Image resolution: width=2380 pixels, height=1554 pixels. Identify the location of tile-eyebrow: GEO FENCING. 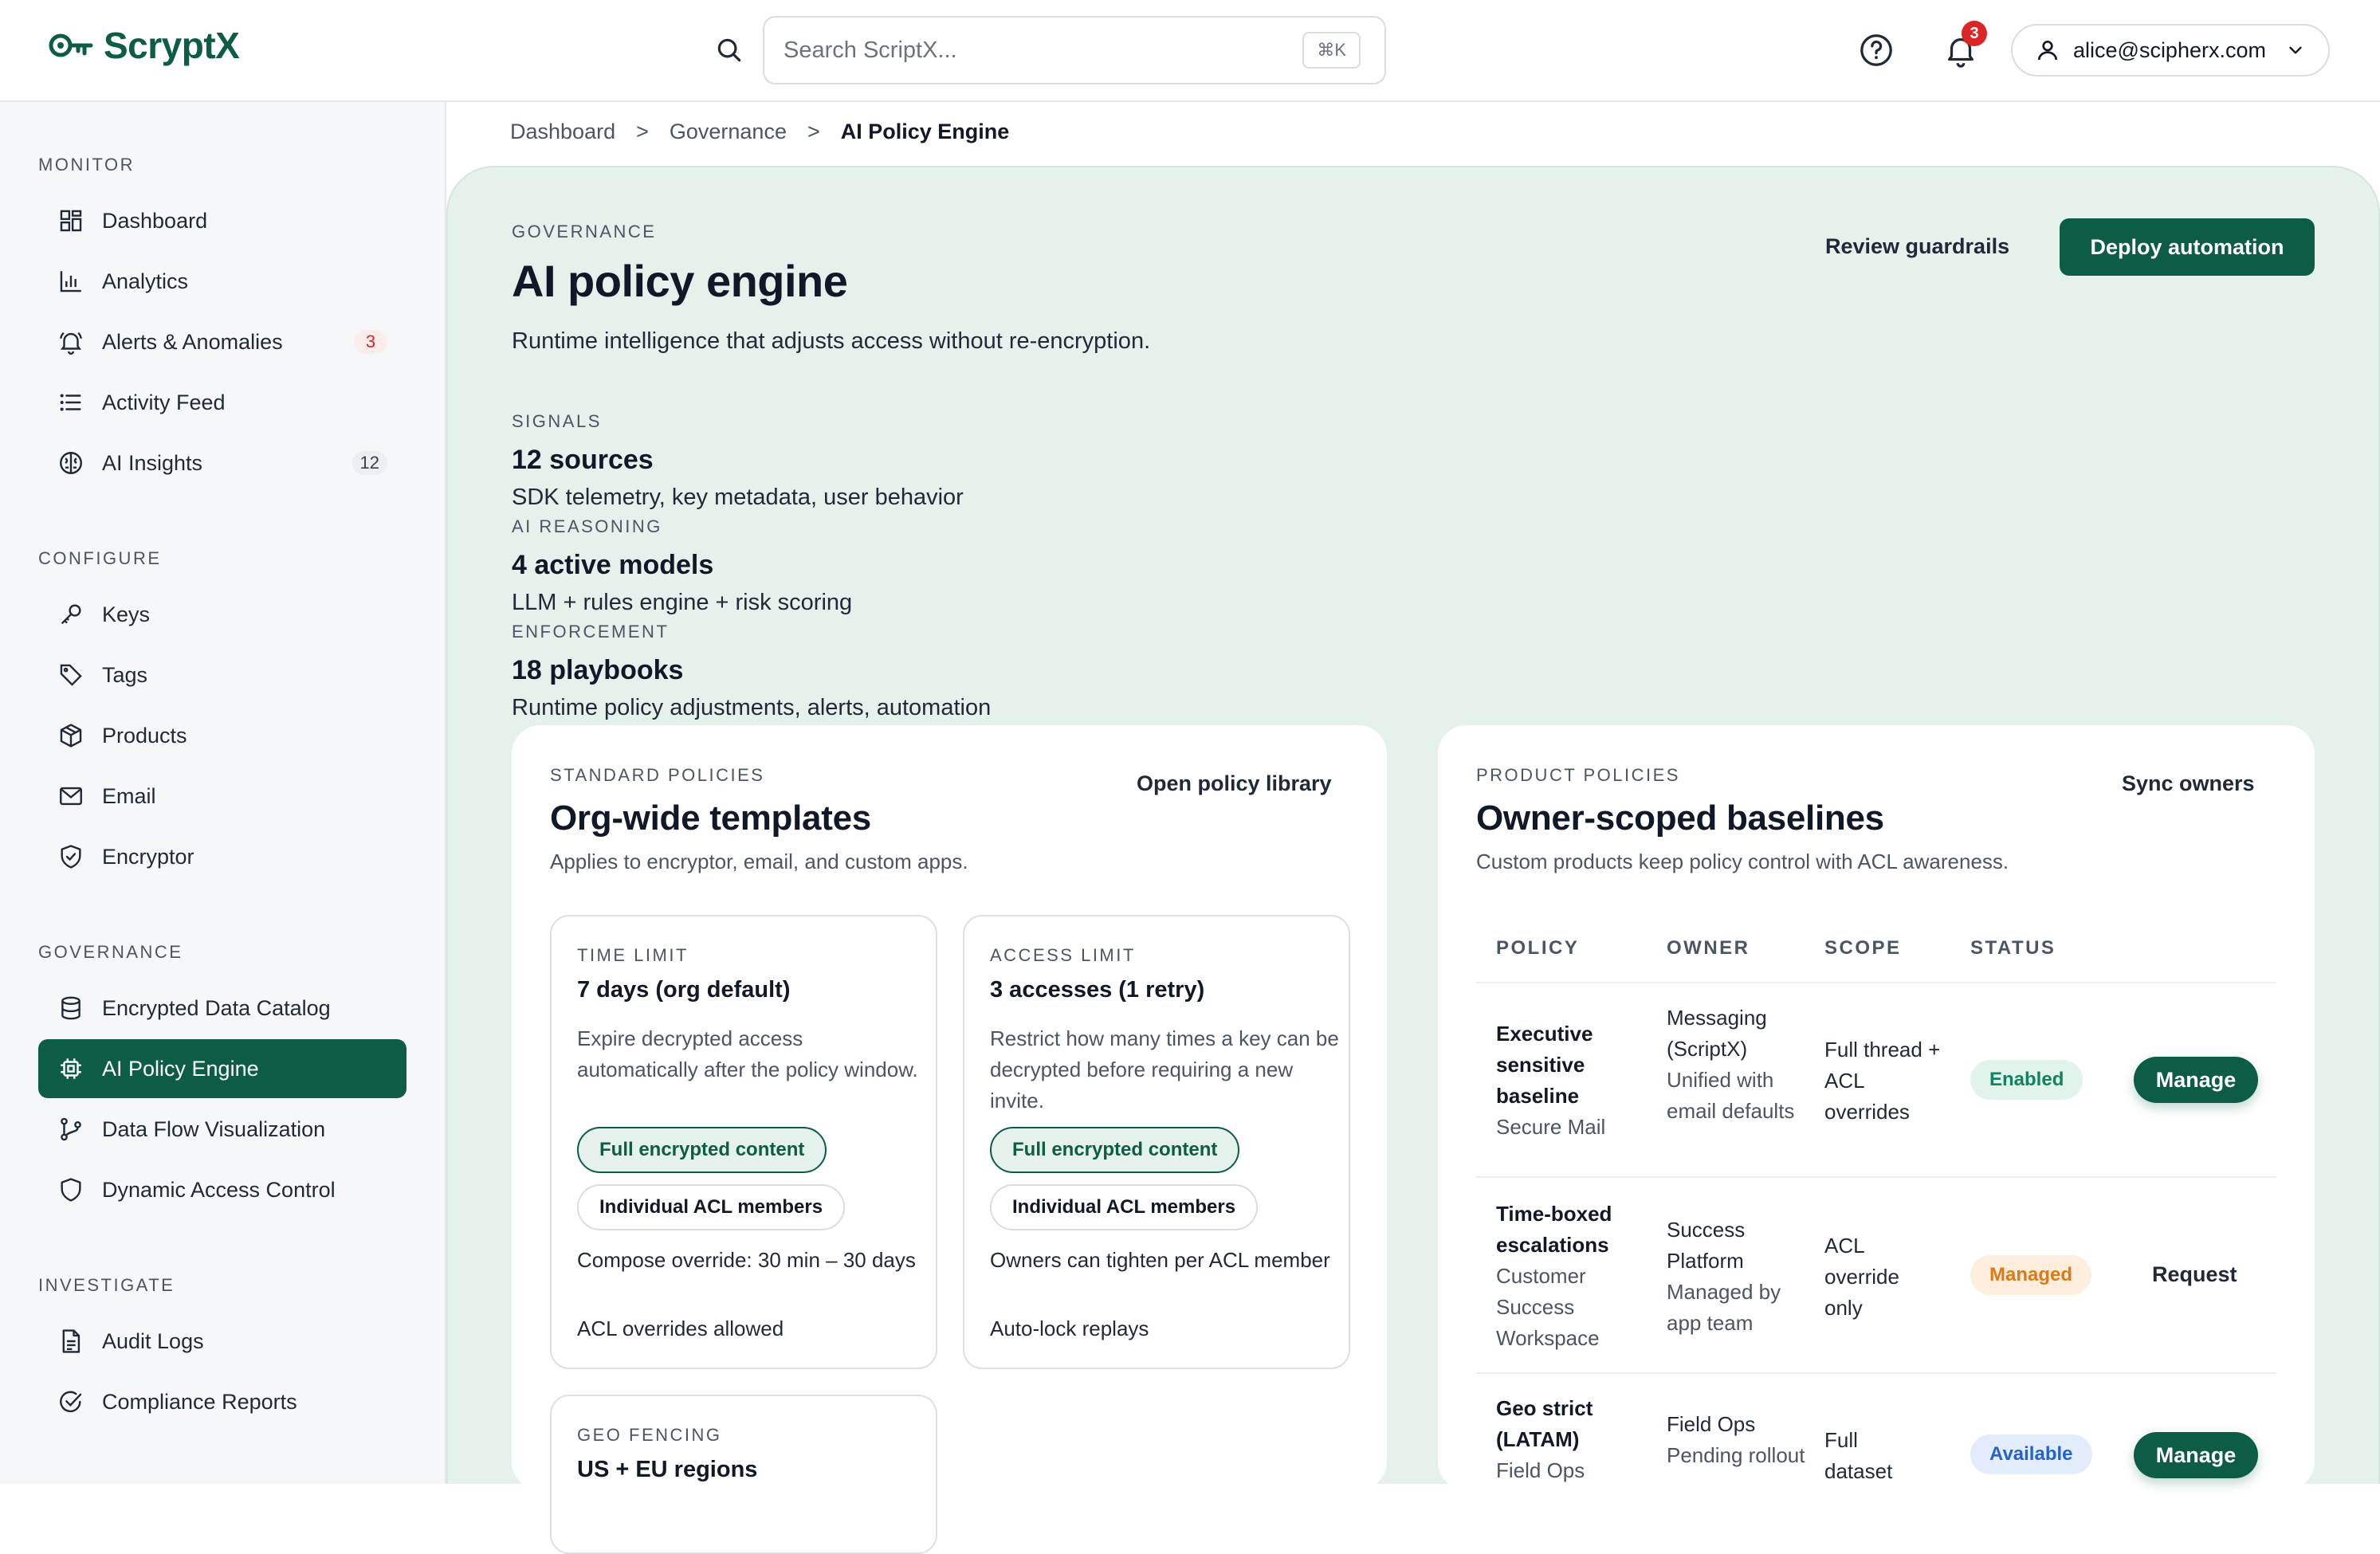
(649, 1435).